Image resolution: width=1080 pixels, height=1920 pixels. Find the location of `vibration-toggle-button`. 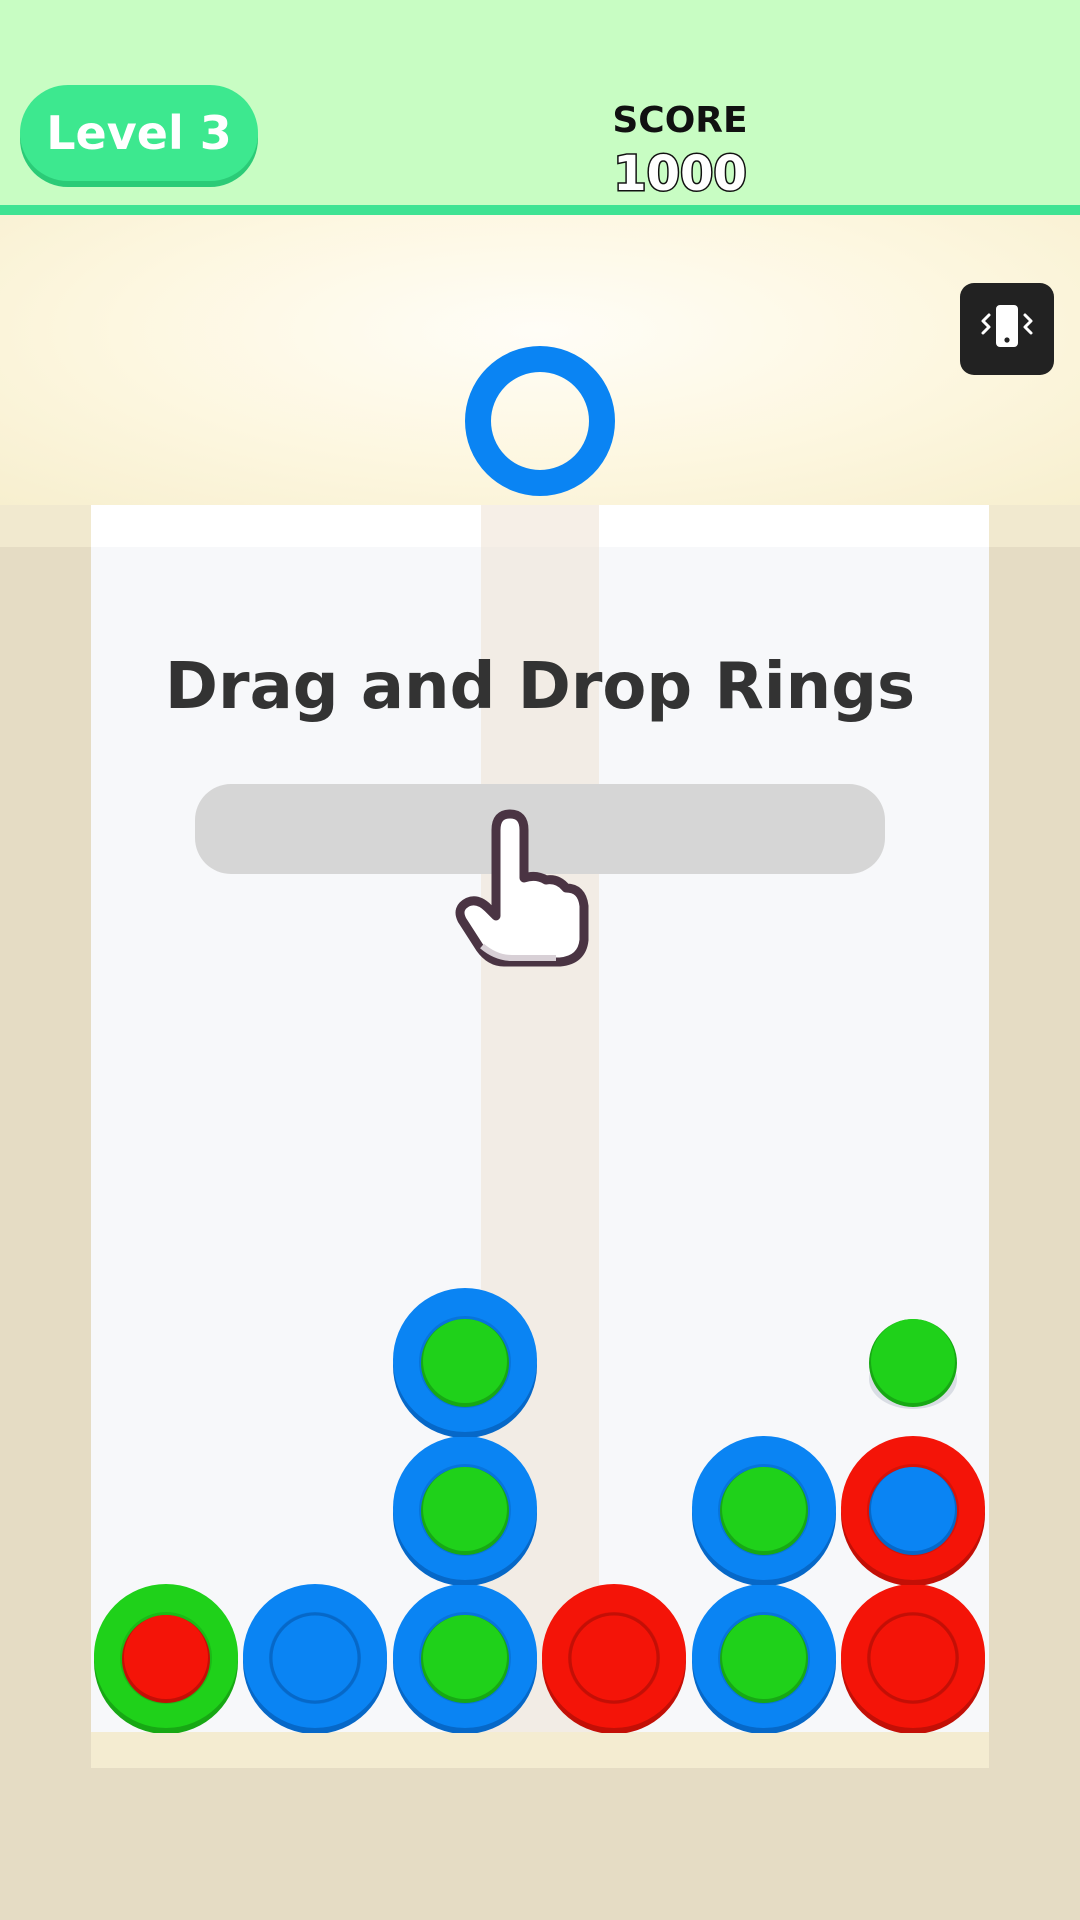

vibration-toggle-button is located at coordinates (1007, 329).